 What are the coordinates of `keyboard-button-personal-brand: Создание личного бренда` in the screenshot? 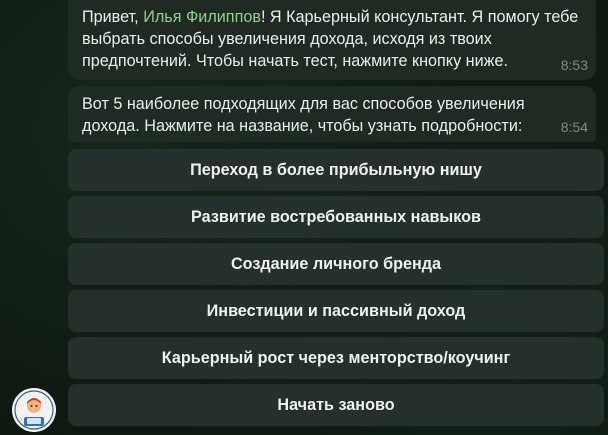 It's located at (336, 264).